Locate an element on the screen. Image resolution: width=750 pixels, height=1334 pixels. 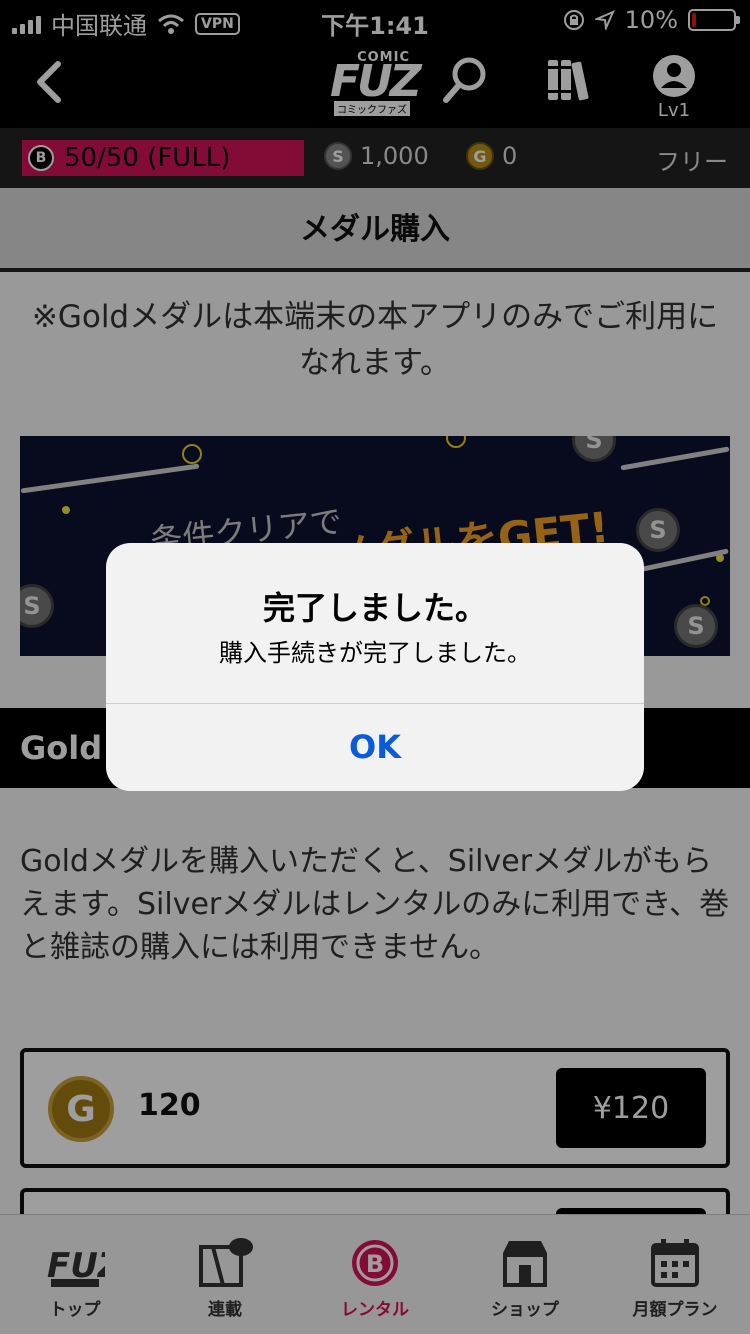
alert-title: 完了しました。 is located at coordinates (374, 608).